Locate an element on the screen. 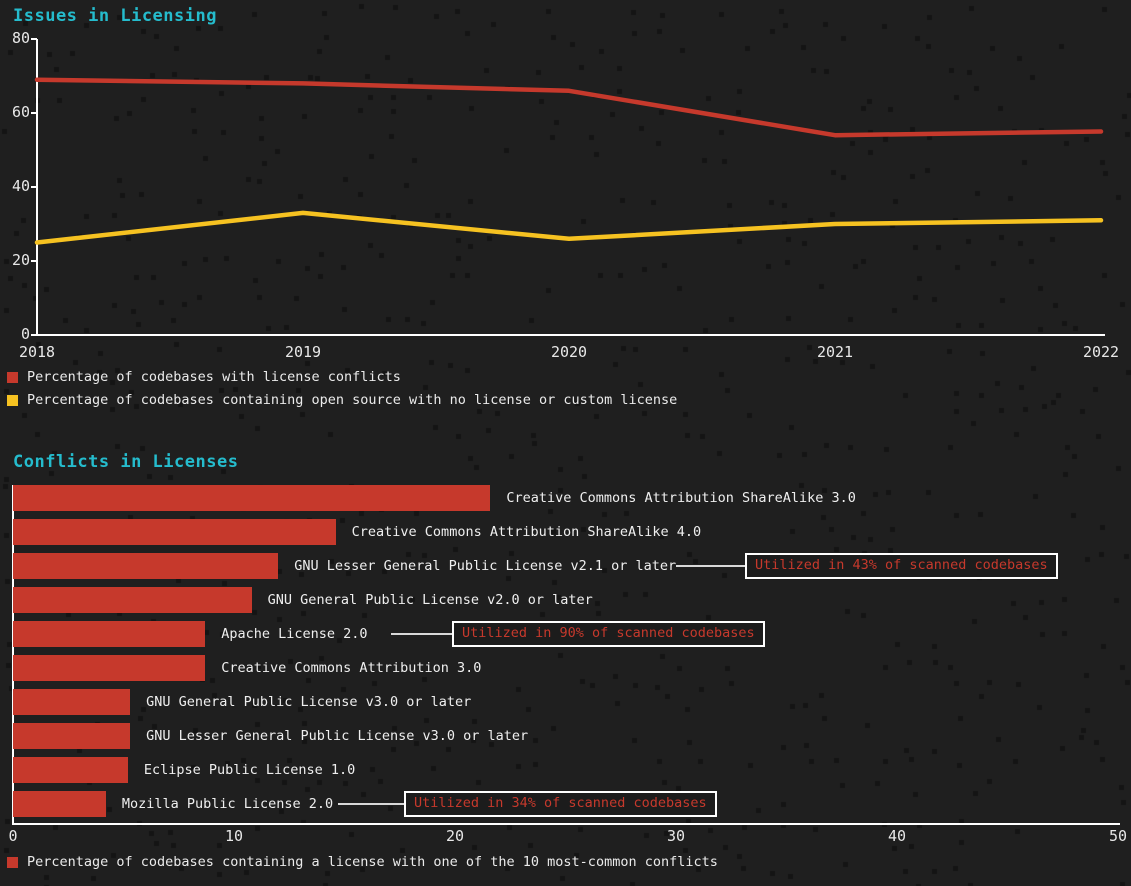 The width and height of the screenshot is (1131, 886). line-chart-y-tick-label: 60 is located at coordinates (20, 112).